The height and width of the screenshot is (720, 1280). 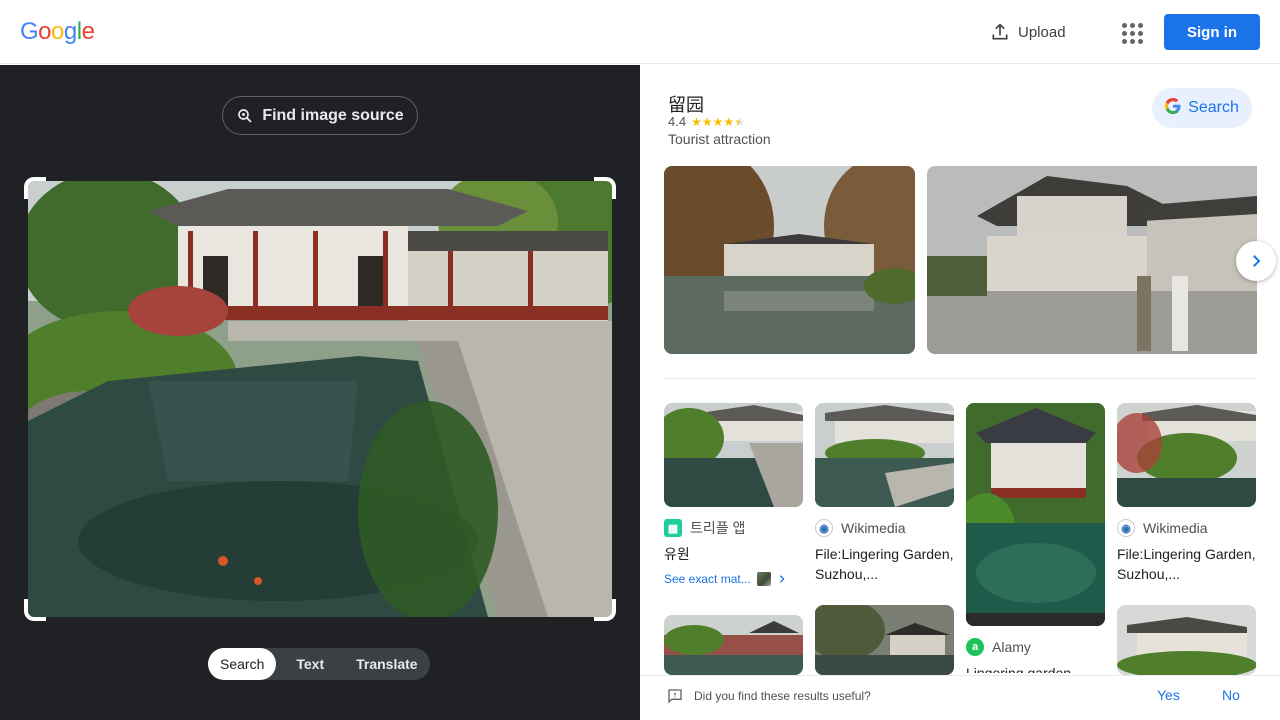 I want to click on result-title: Lingering garden, so click(x=1035, y=668).